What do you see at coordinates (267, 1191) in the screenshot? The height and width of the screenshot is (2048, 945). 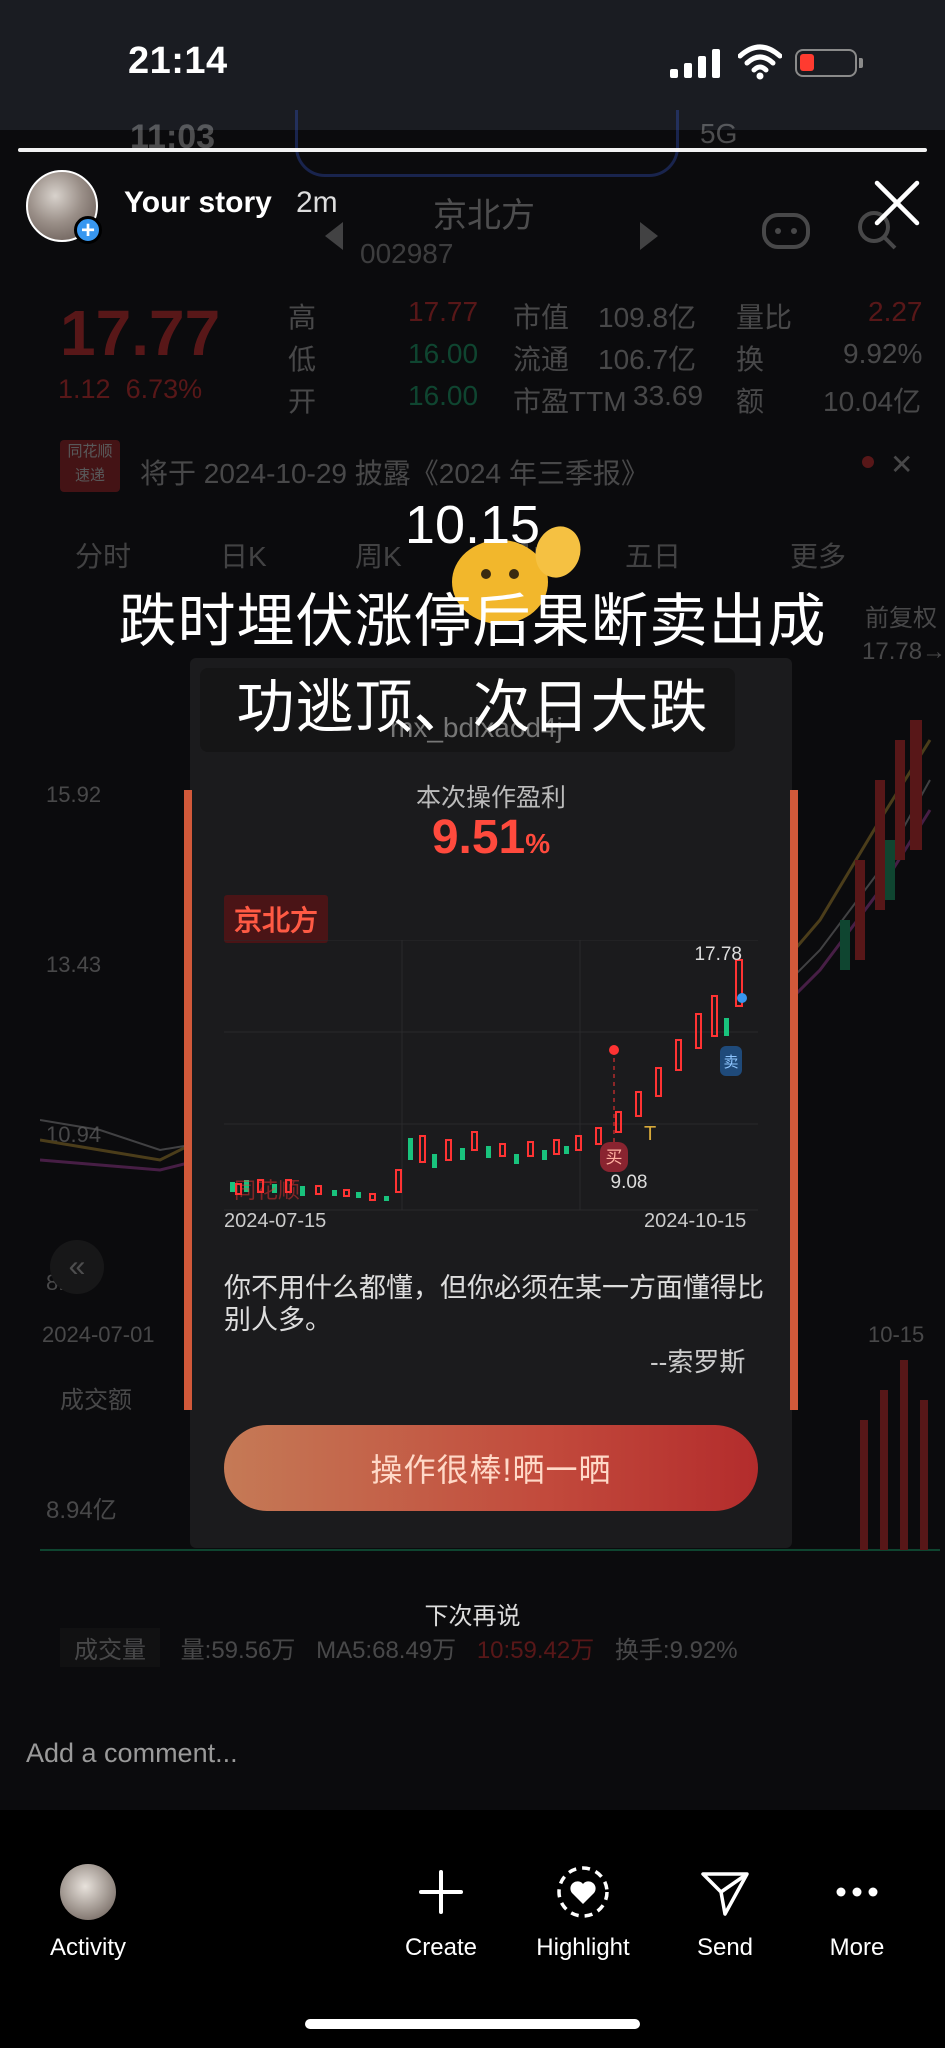 I see `chart-watermark: 同花顺` at bounding box center [267, 1191].